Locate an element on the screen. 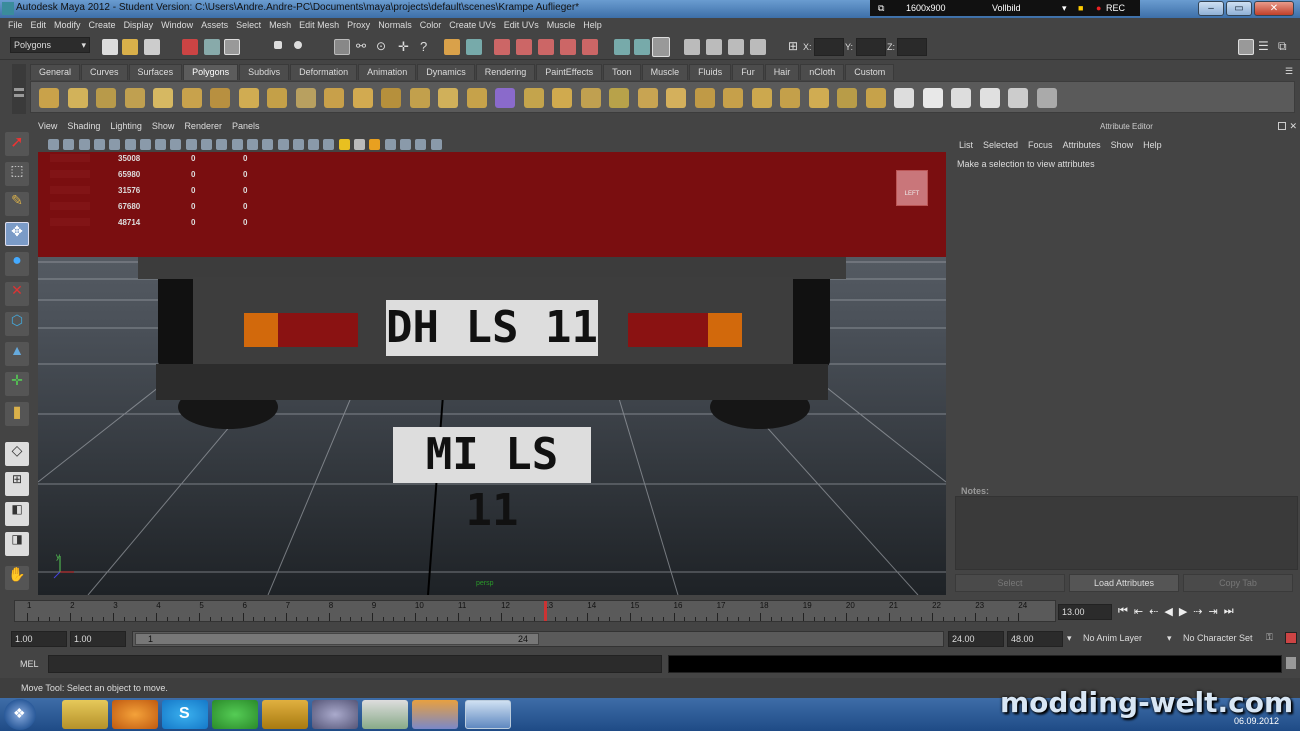 Image resolution: width=1300 pixels, height=731 pixels. render-current-icon is located at coordinates (502, 47).